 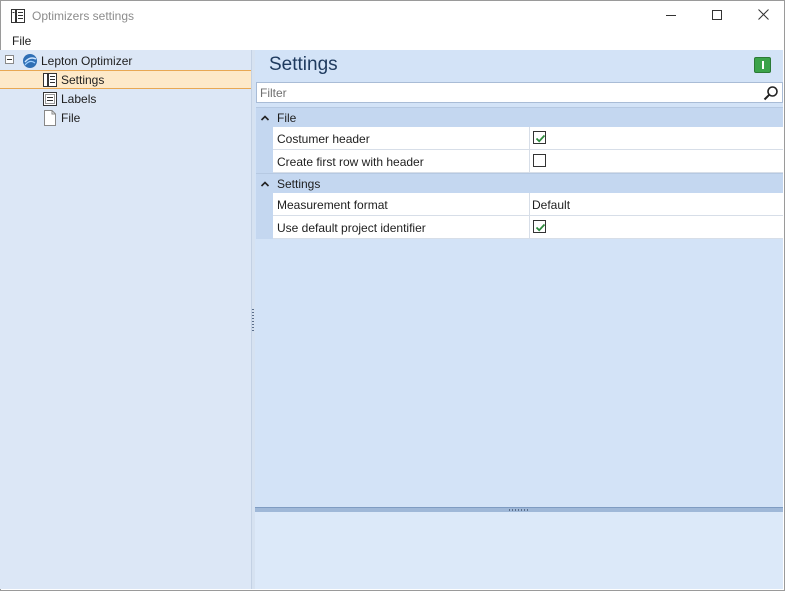 What do you see at coordinates (519, 183) in the screenshot?
I see `category-settings: Settings` at bounding box center [519, 183].